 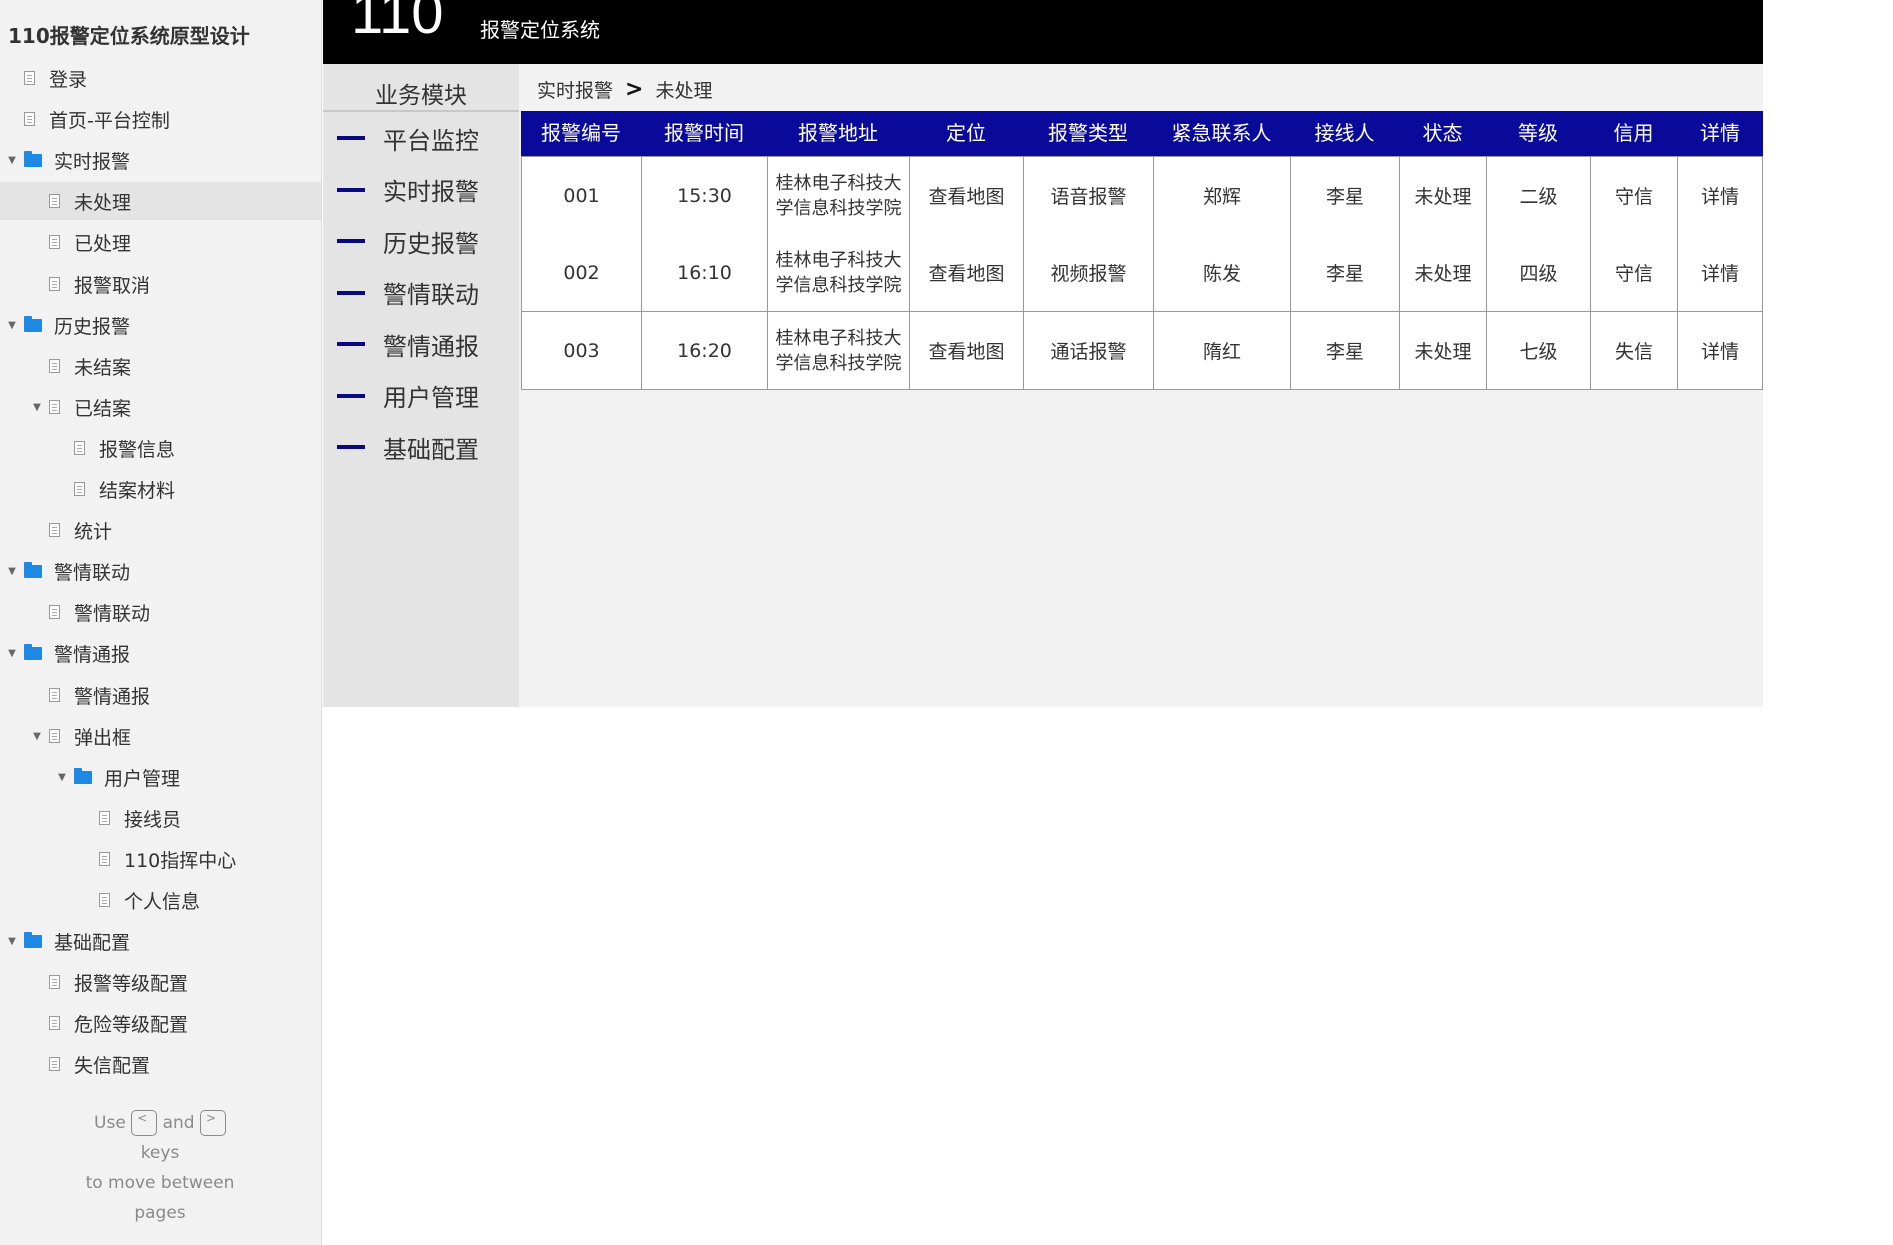 What do you see at coordinates (160, 407) in the screenshot?
I see `sitemap-item: ▼ 已结案` at bounding box center [160, 407].